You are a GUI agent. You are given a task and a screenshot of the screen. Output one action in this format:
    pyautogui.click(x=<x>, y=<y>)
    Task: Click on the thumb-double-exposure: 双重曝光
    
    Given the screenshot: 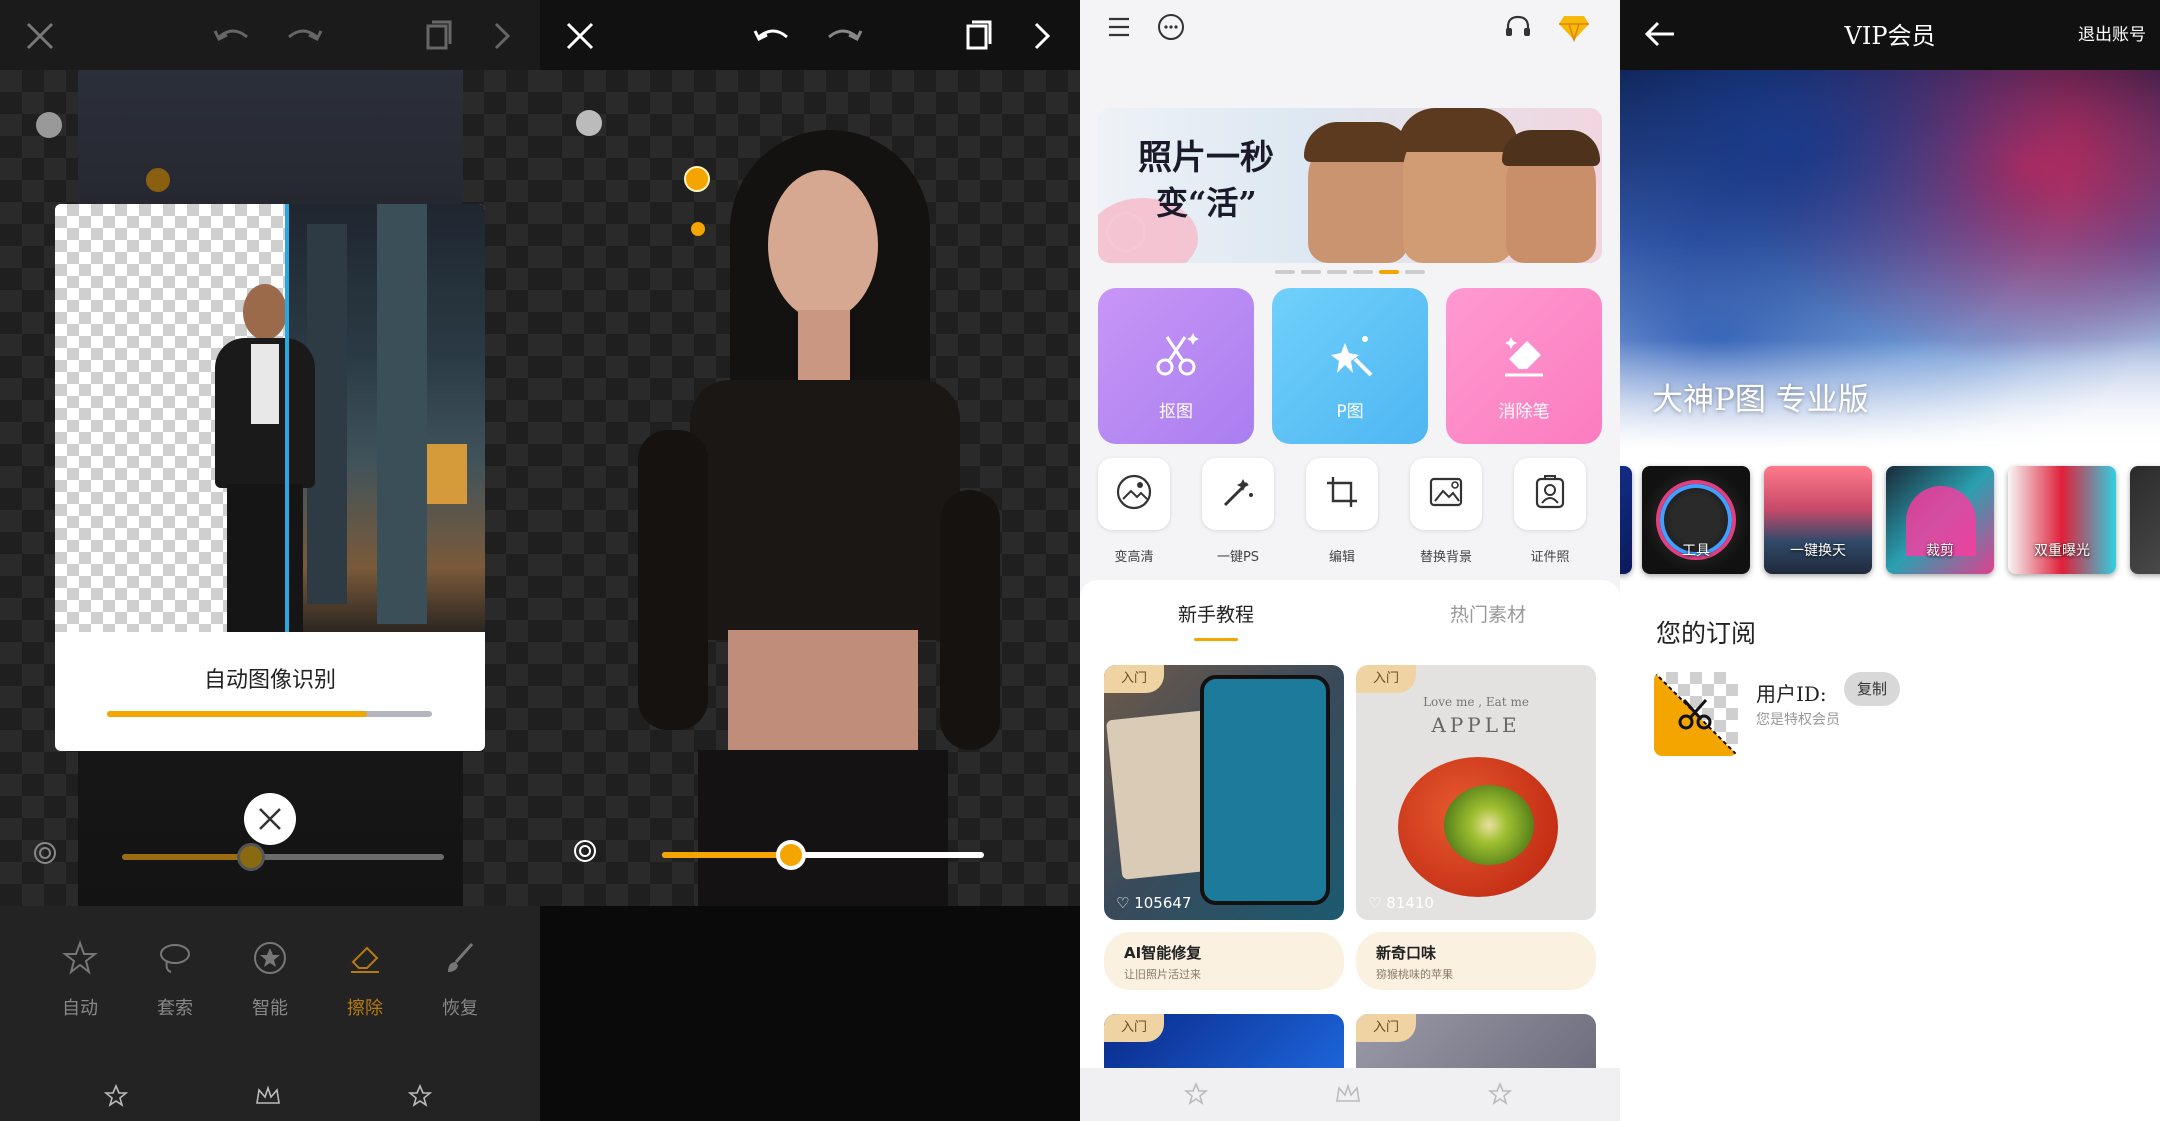 What is the action you would take?
    pyautogui.click(x=2062, y=520)
    